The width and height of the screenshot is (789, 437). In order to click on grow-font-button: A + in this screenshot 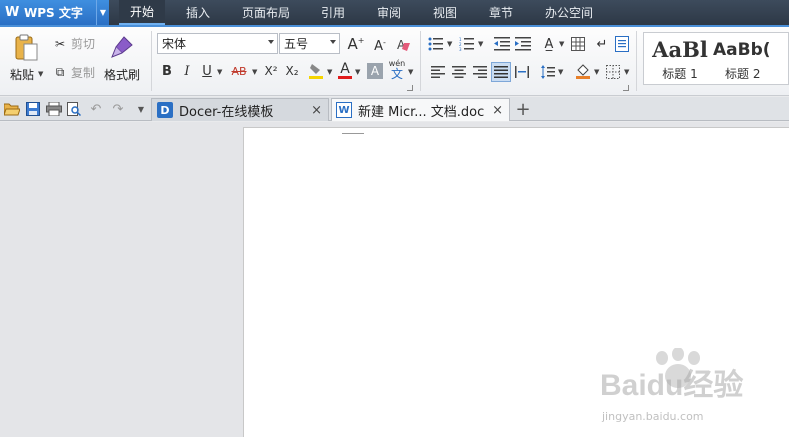, I will do `click(356, 44)`.